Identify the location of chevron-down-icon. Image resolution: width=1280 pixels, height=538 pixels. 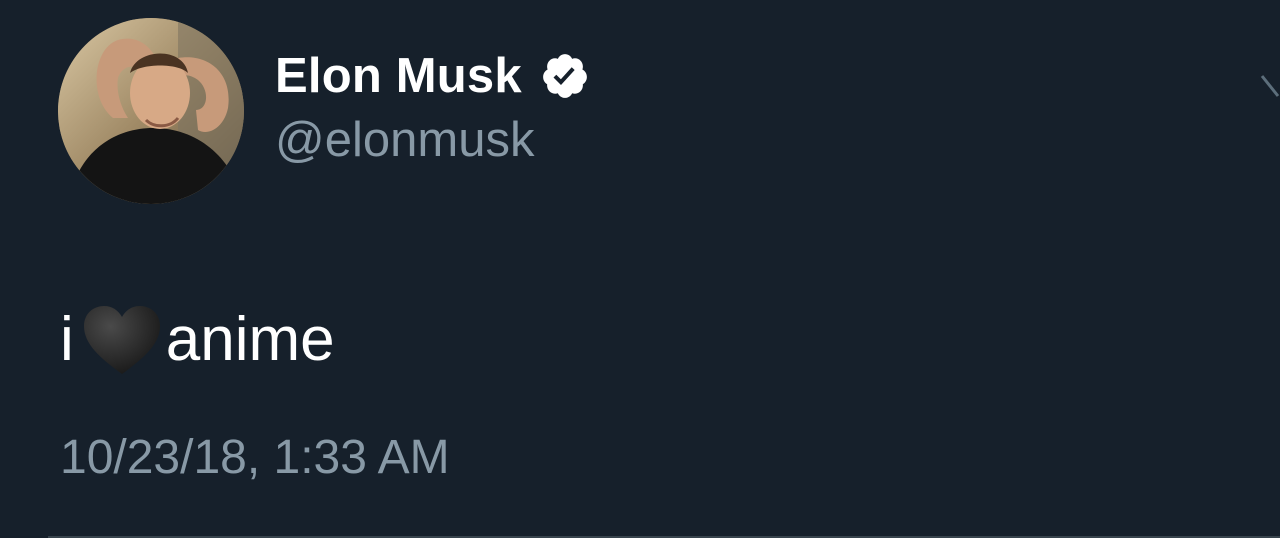
(1270, 90).